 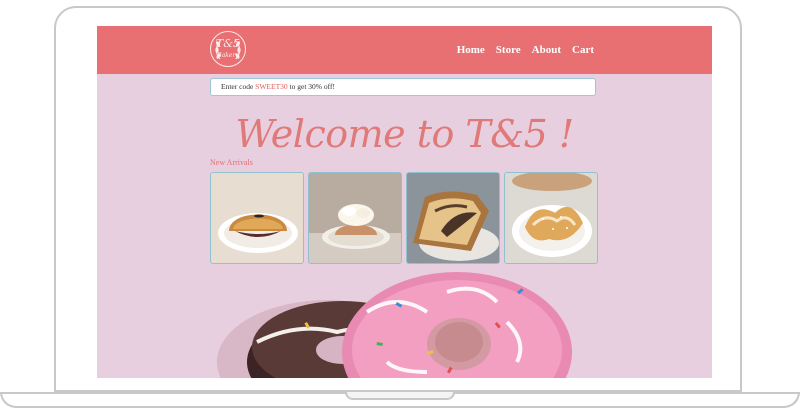 What do you see at coordinates (400, 396) in the screenshot?
I see `laptop-notch` at bounding box center [400, 396].